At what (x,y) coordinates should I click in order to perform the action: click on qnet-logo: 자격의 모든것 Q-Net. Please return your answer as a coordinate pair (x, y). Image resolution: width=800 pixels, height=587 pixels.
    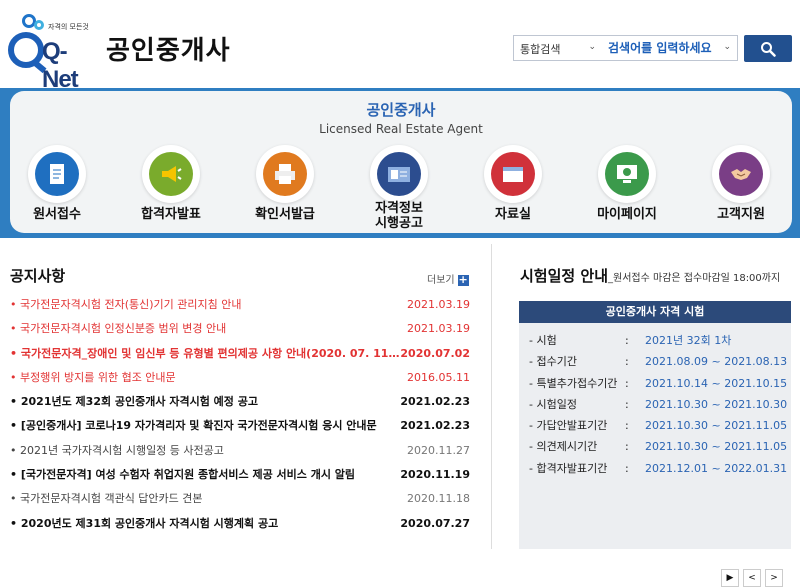
    Looking at the image, I should click on (53, 52).